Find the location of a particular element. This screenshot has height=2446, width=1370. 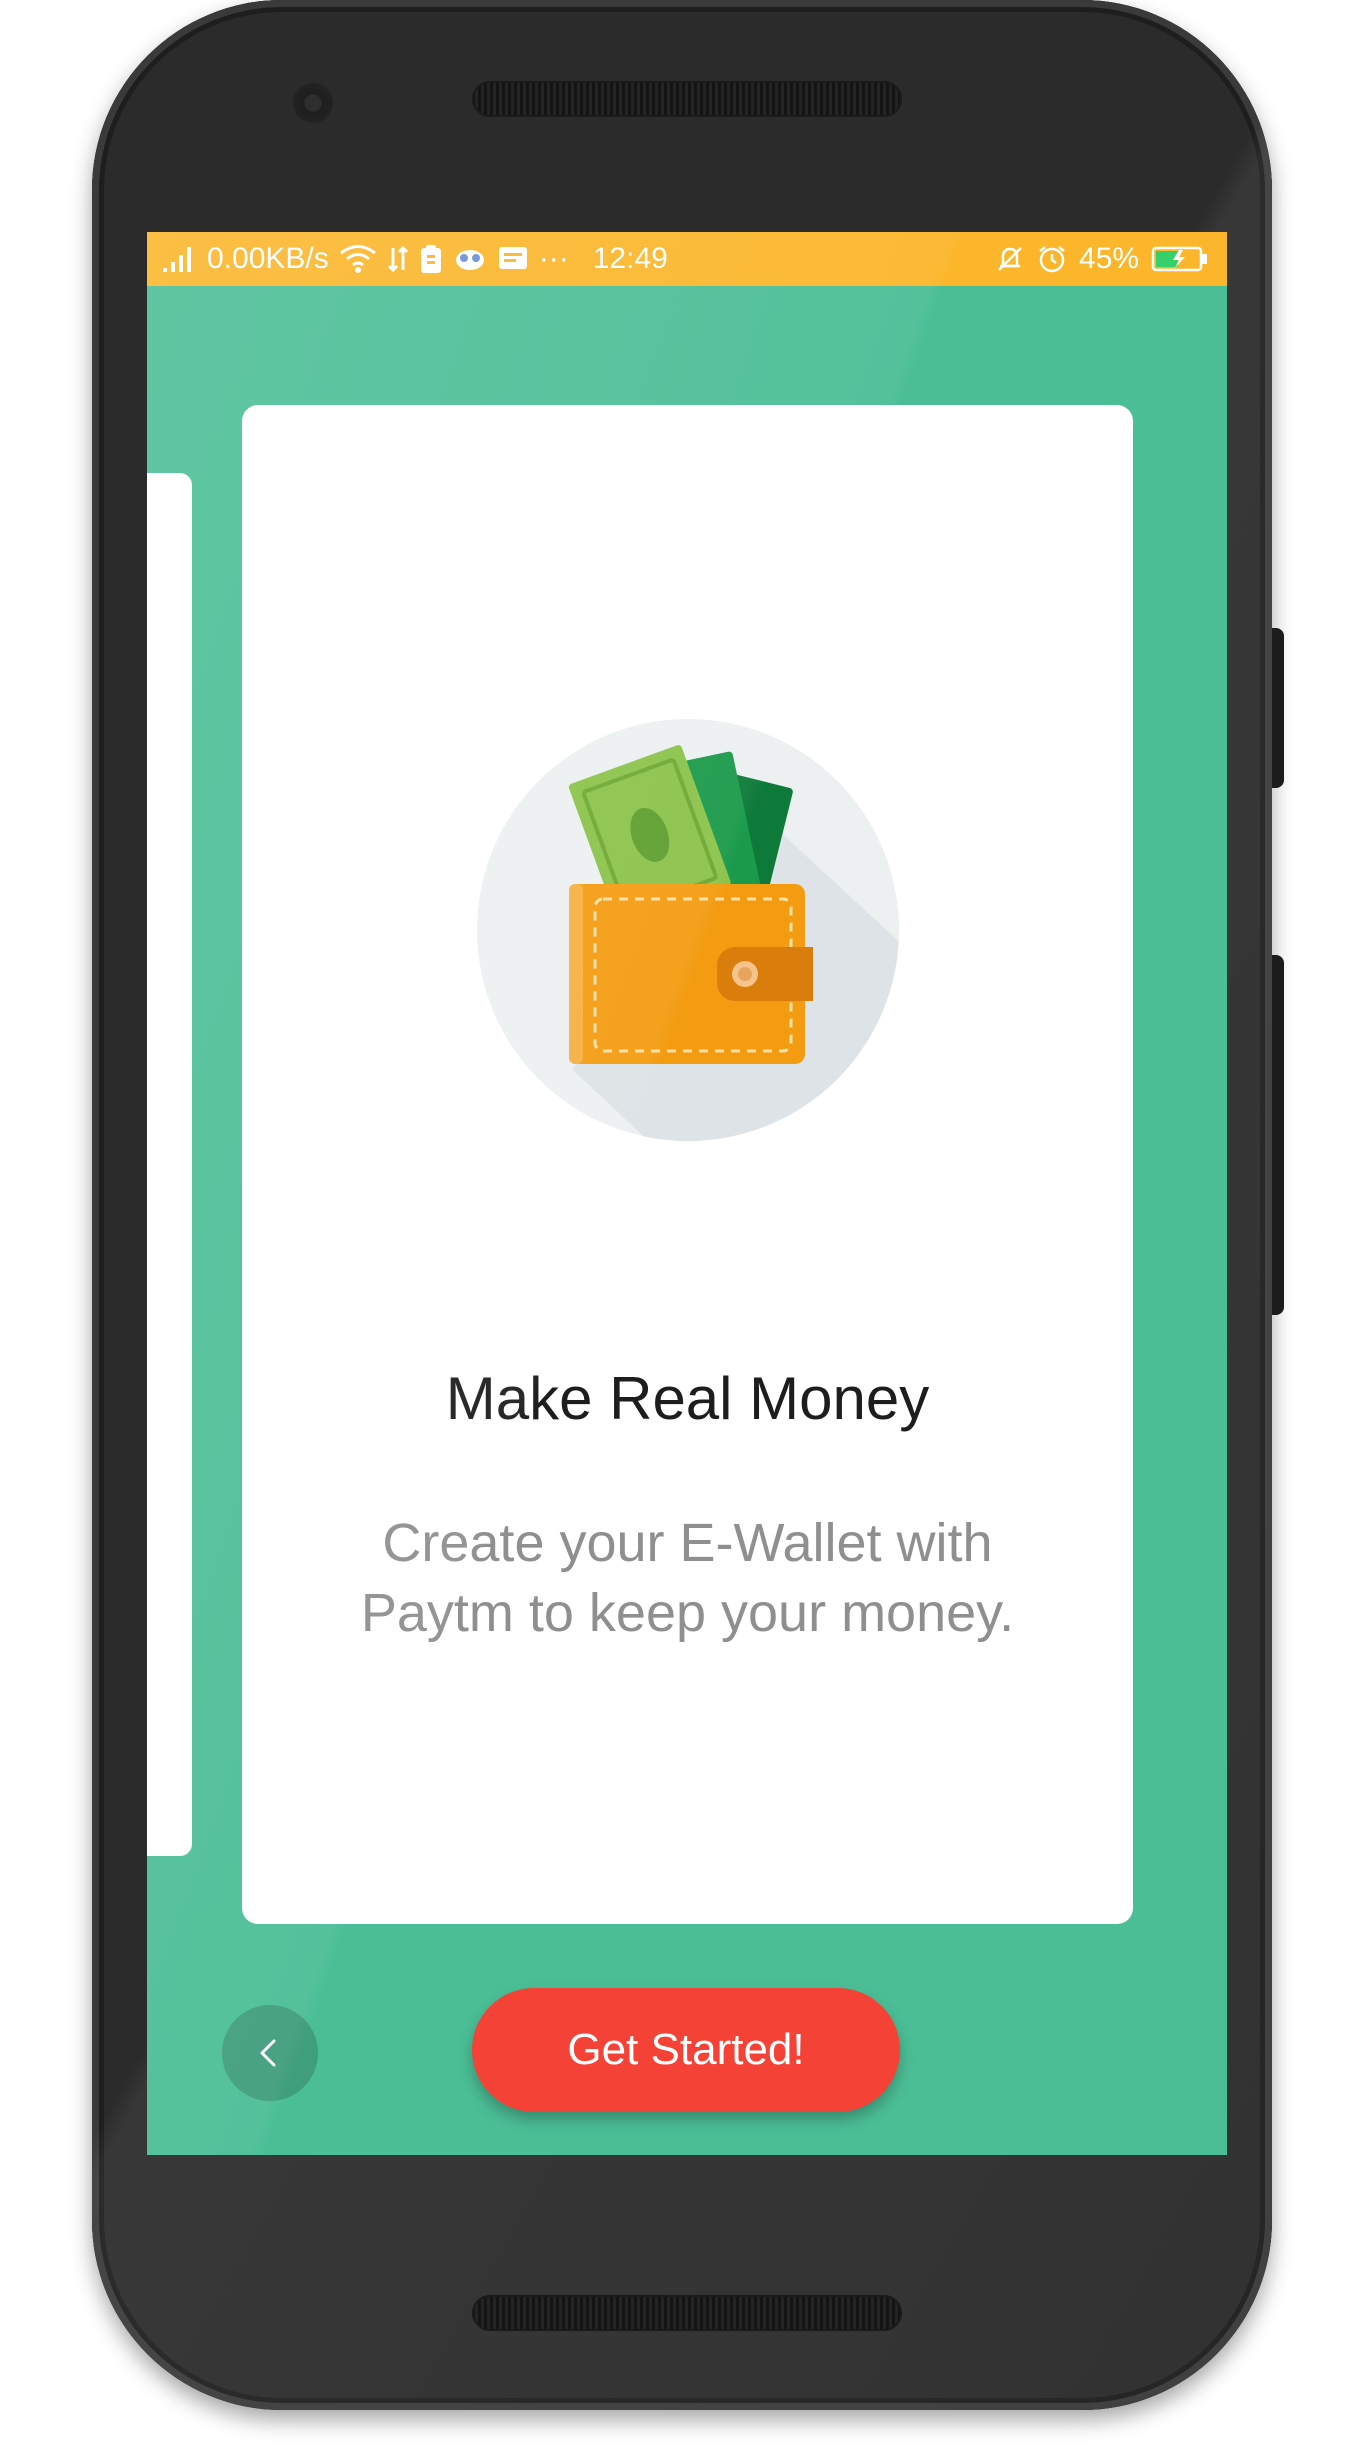

bottom-speaker is located at coordinates (687, 2313).